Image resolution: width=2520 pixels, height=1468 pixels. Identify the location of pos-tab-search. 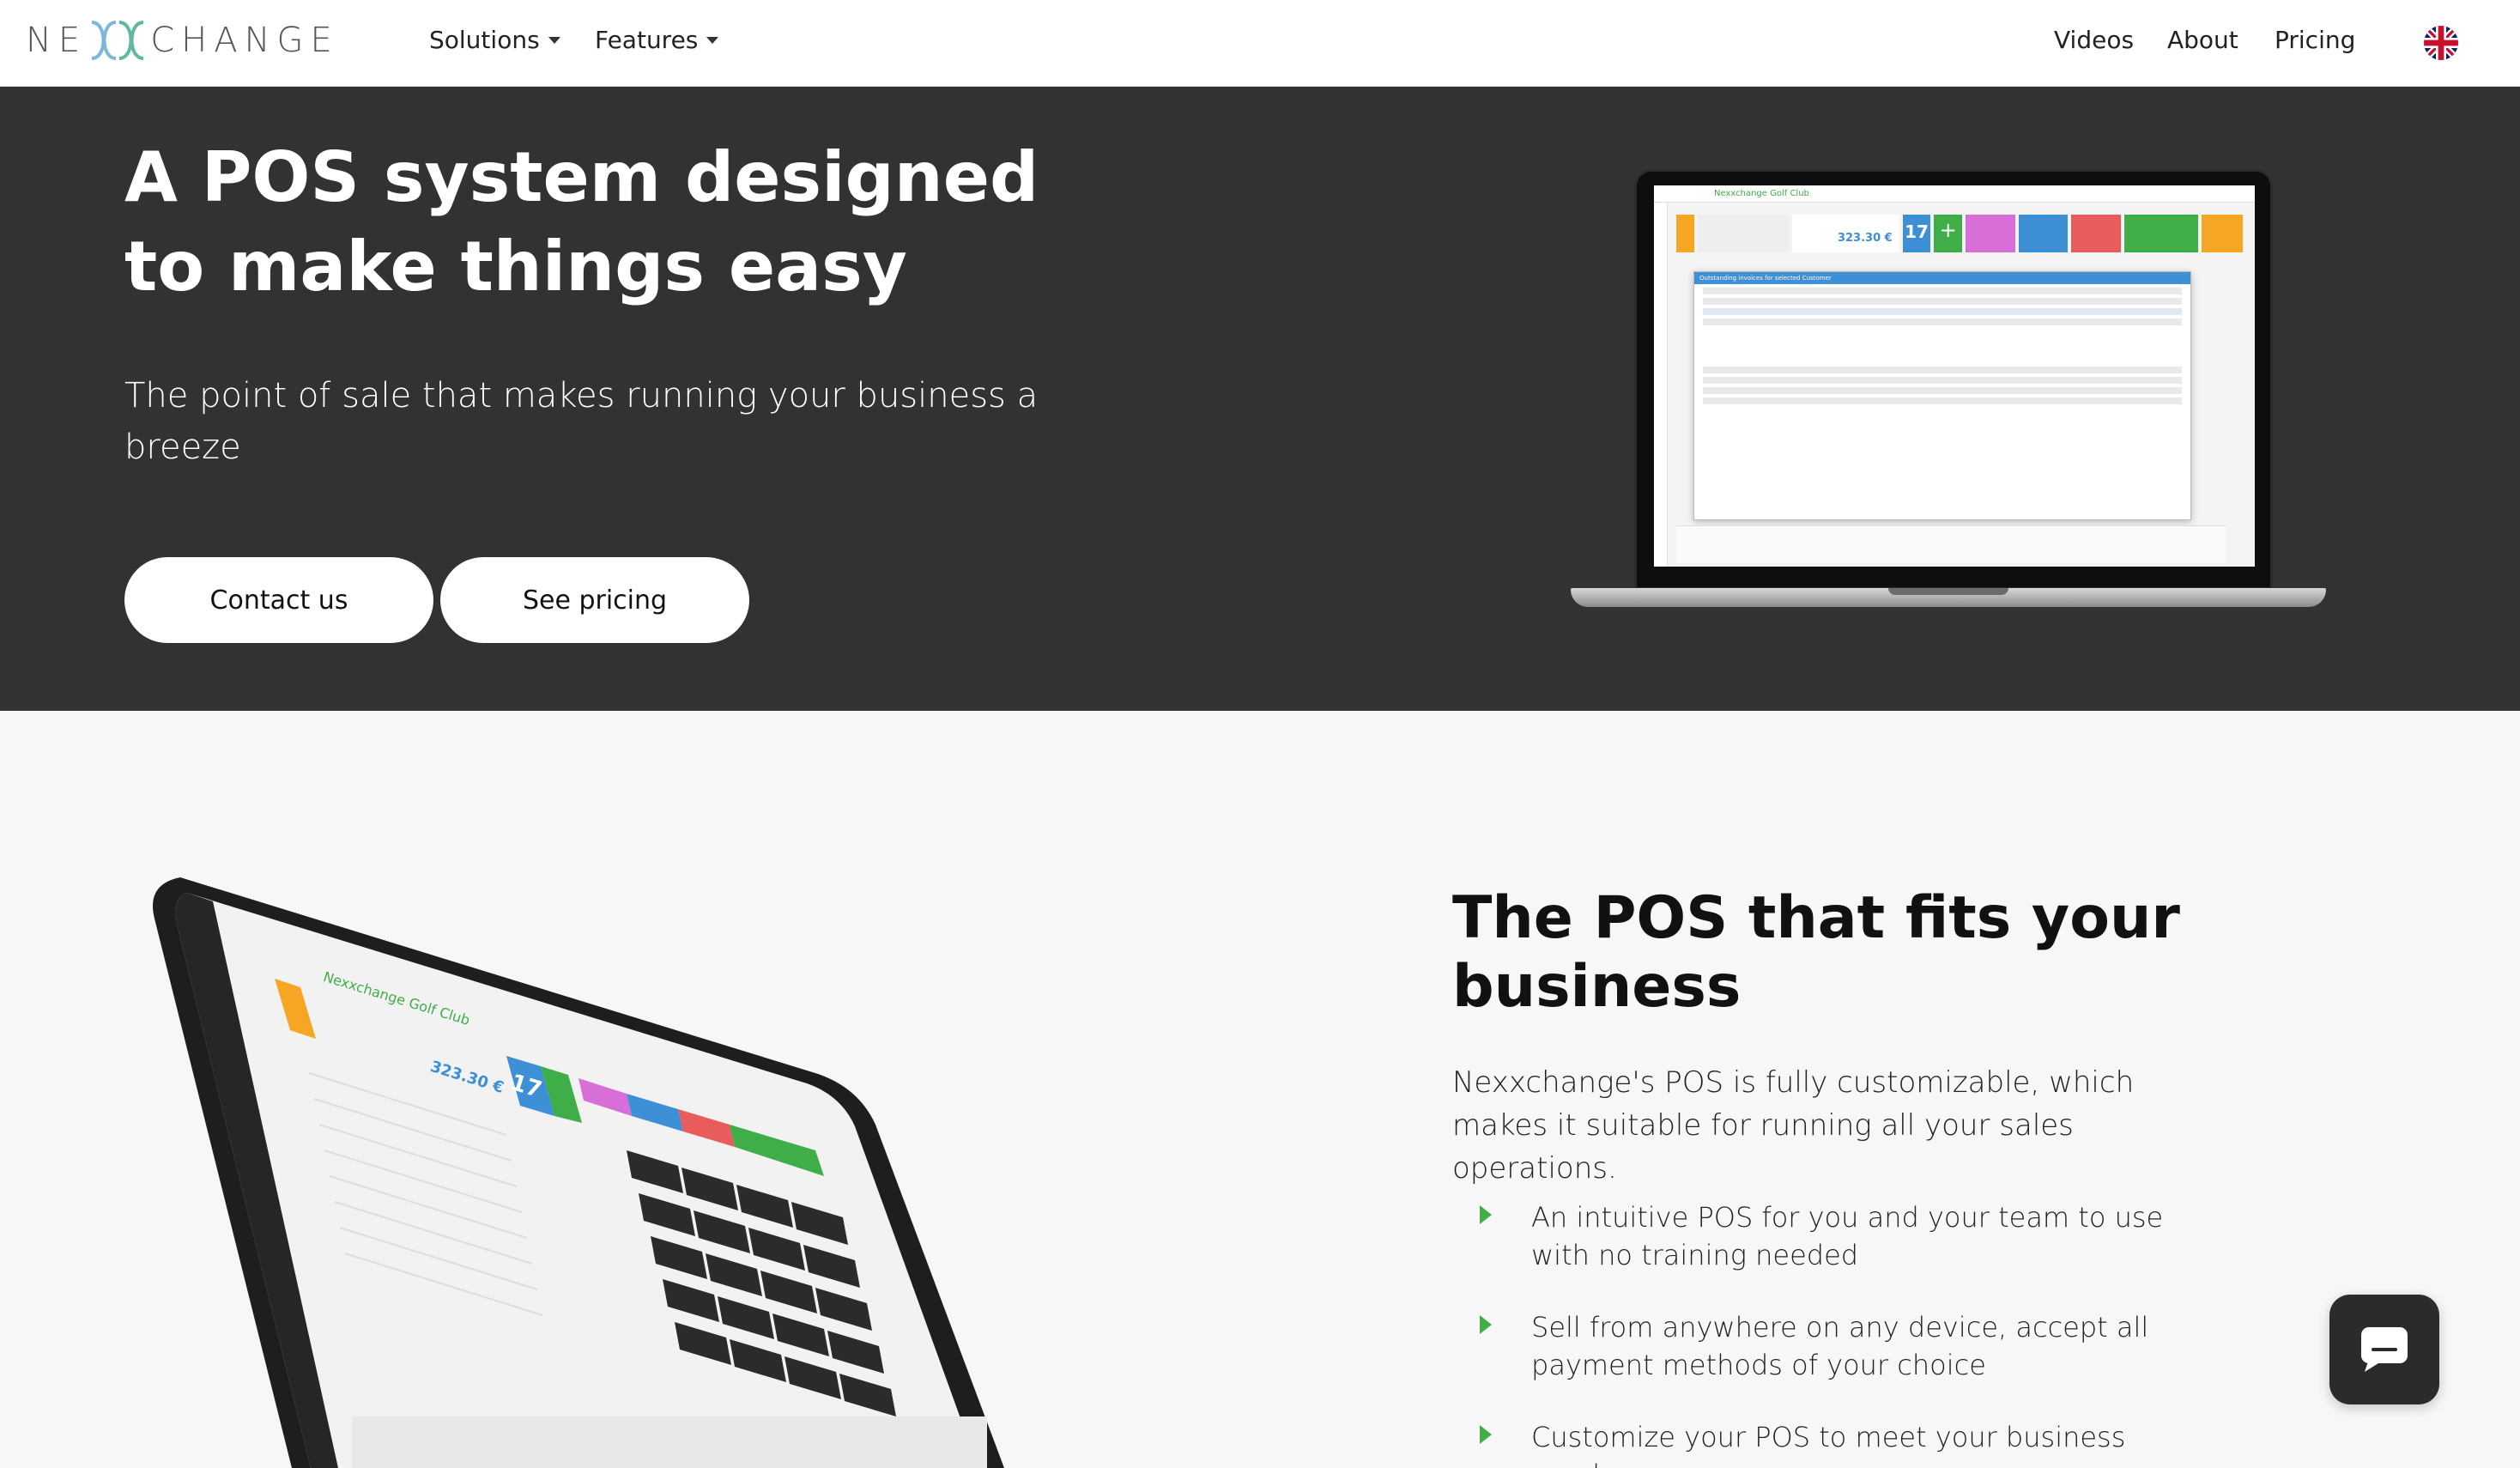
(2043, 234).